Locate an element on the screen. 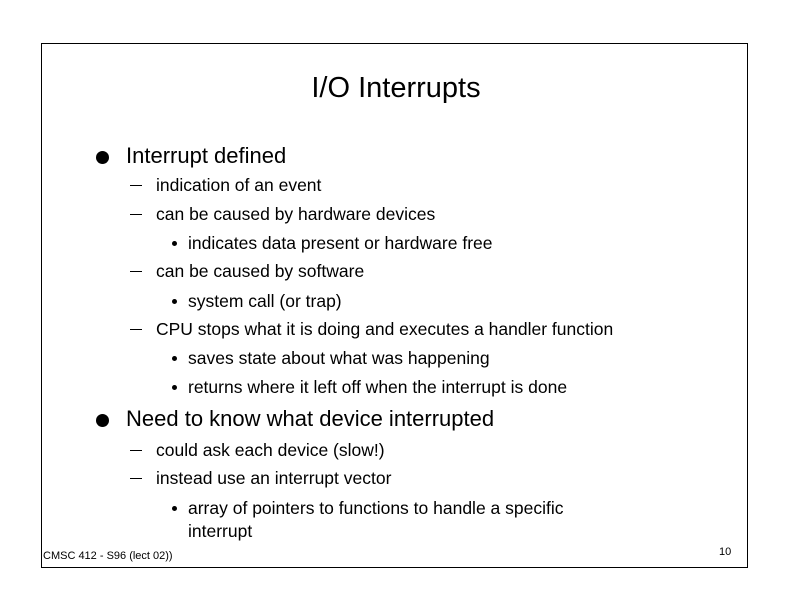 The height and width of the screenshot is (612, 792). sub-item-hardware-devices: can be caused by hardware devices is located at coordinates (296, 214).